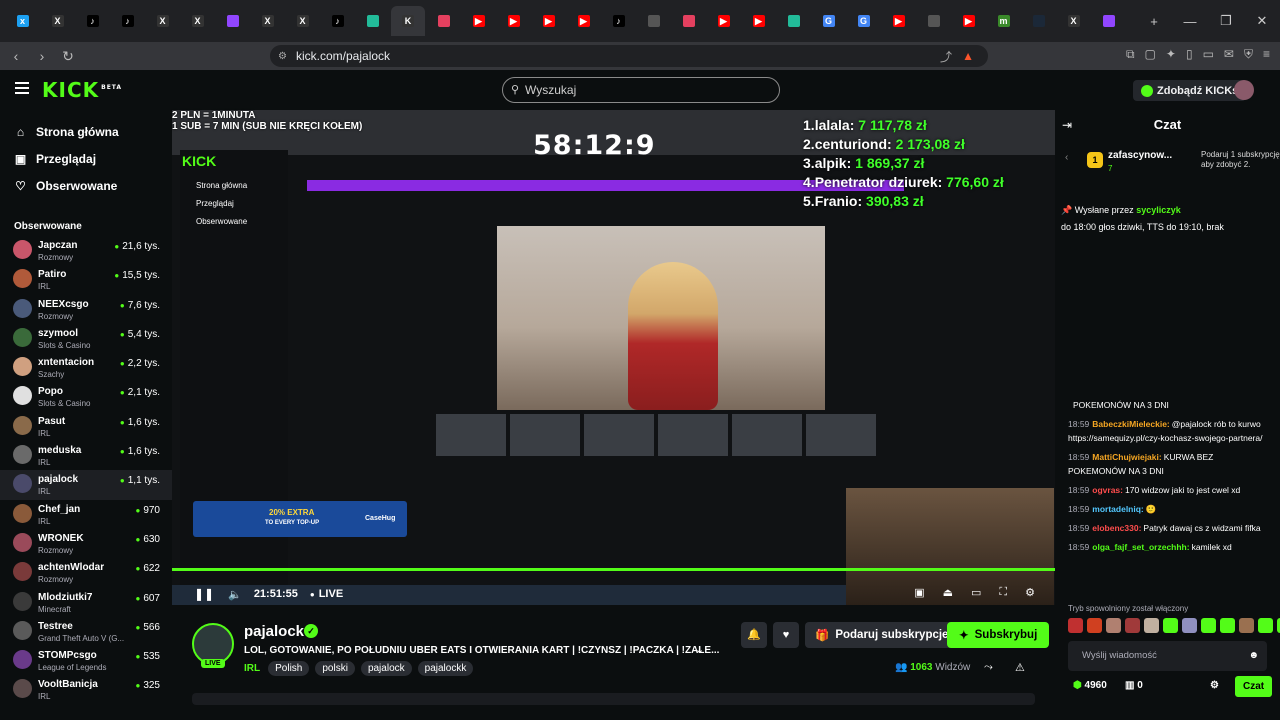  Describe the element at coordinates (613, 569) in the screenshot. I see `video-progress-bar` at that location.